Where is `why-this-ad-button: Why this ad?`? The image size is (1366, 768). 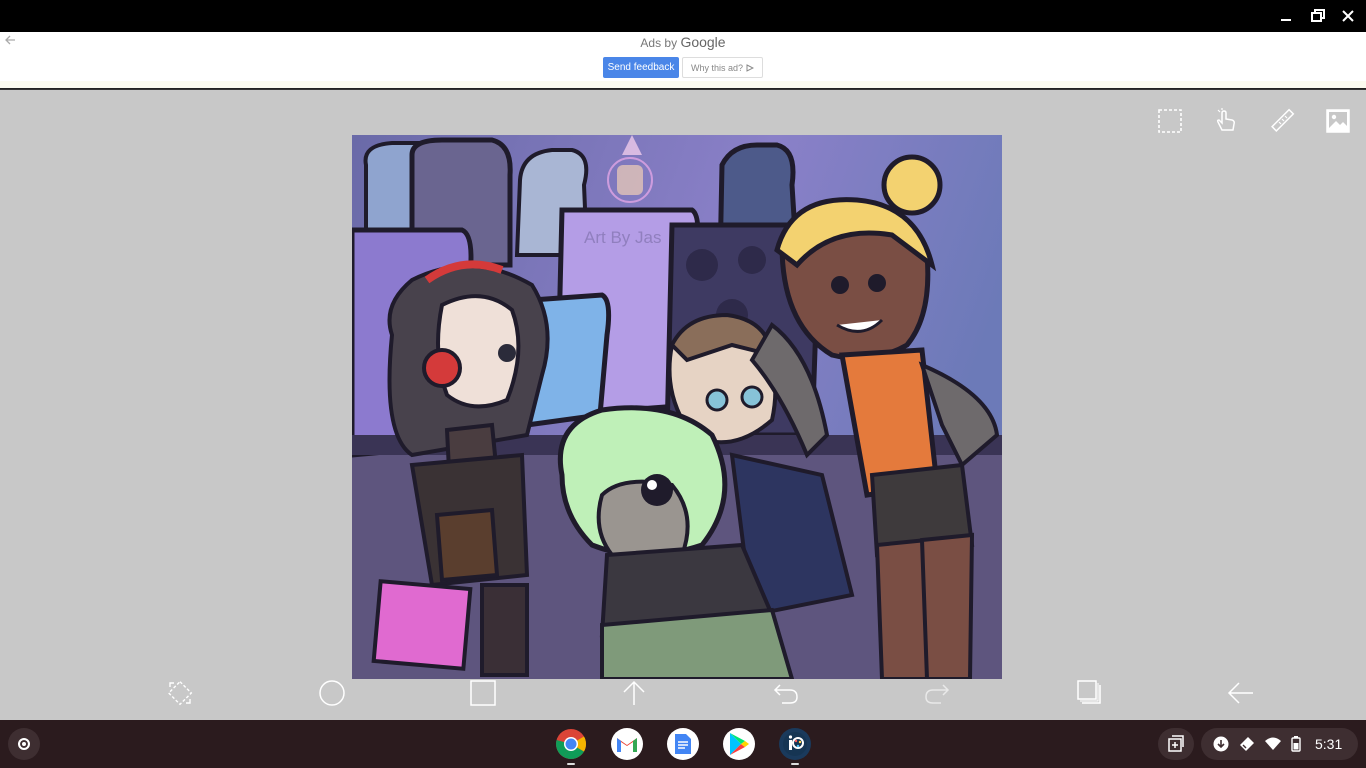 why-this-ad-button: Why this ad? is located at coordinates (722, 67).